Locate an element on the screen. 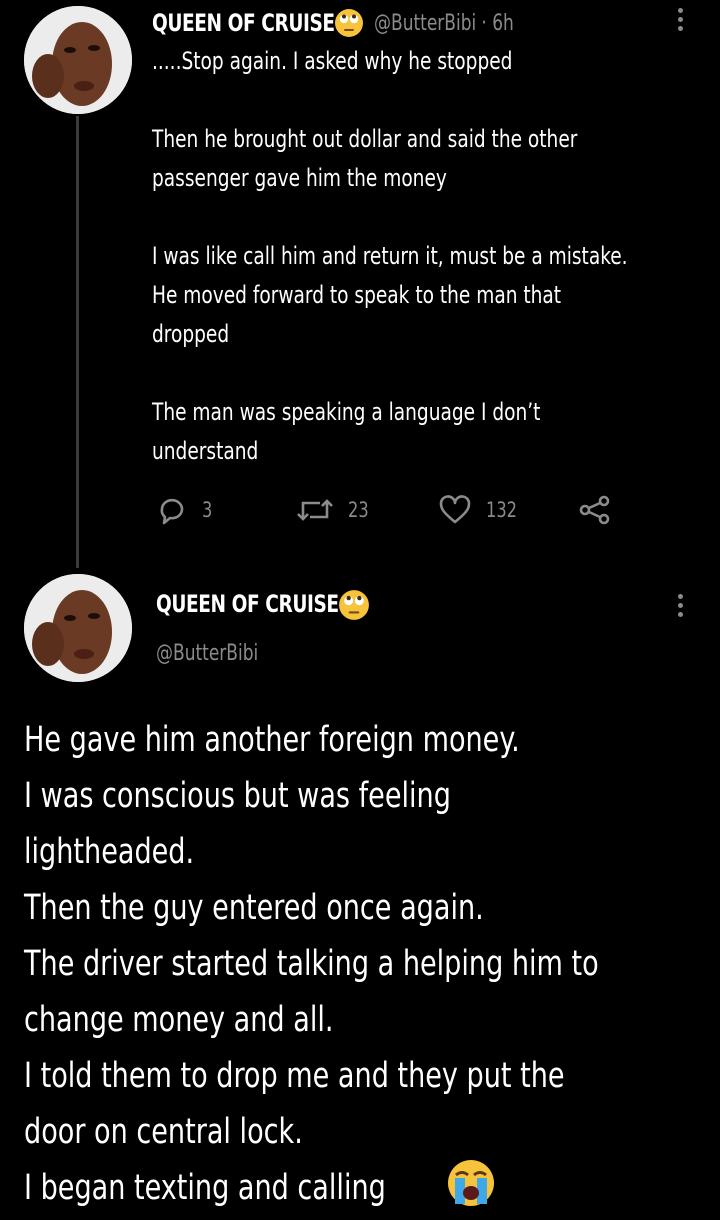 This screenshot has height=1220, width=720. heart-icon is located at coordinates (455, 509).